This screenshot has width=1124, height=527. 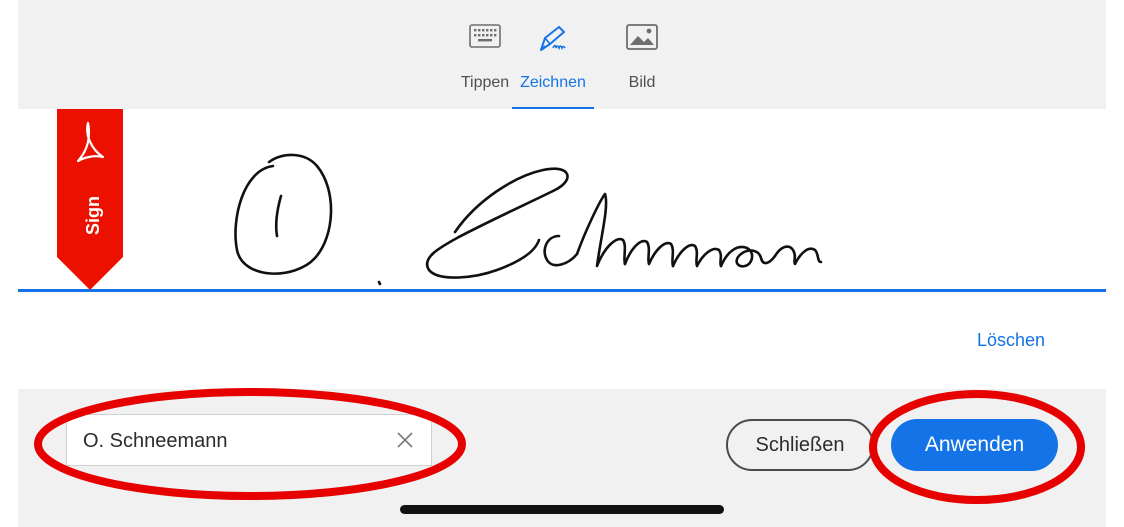 I want to click on clear-input-icon, so click(x=405, y=440).